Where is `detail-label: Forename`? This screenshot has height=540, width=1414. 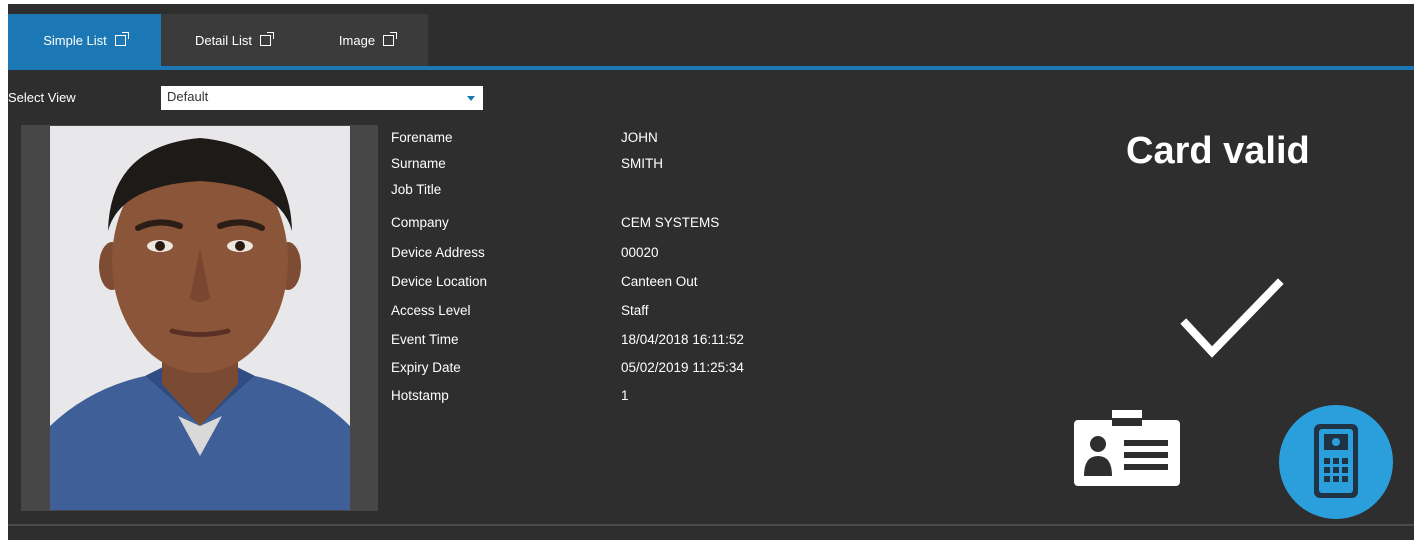 detail-label: Forename is located at coordinates (422, 137).